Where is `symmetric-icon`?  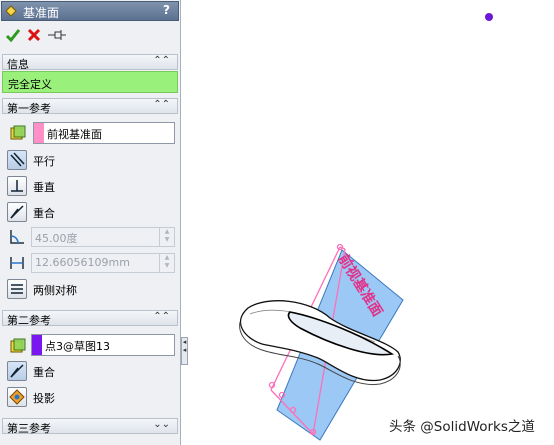 symmetric-icon is located at coordinates (17, 289).